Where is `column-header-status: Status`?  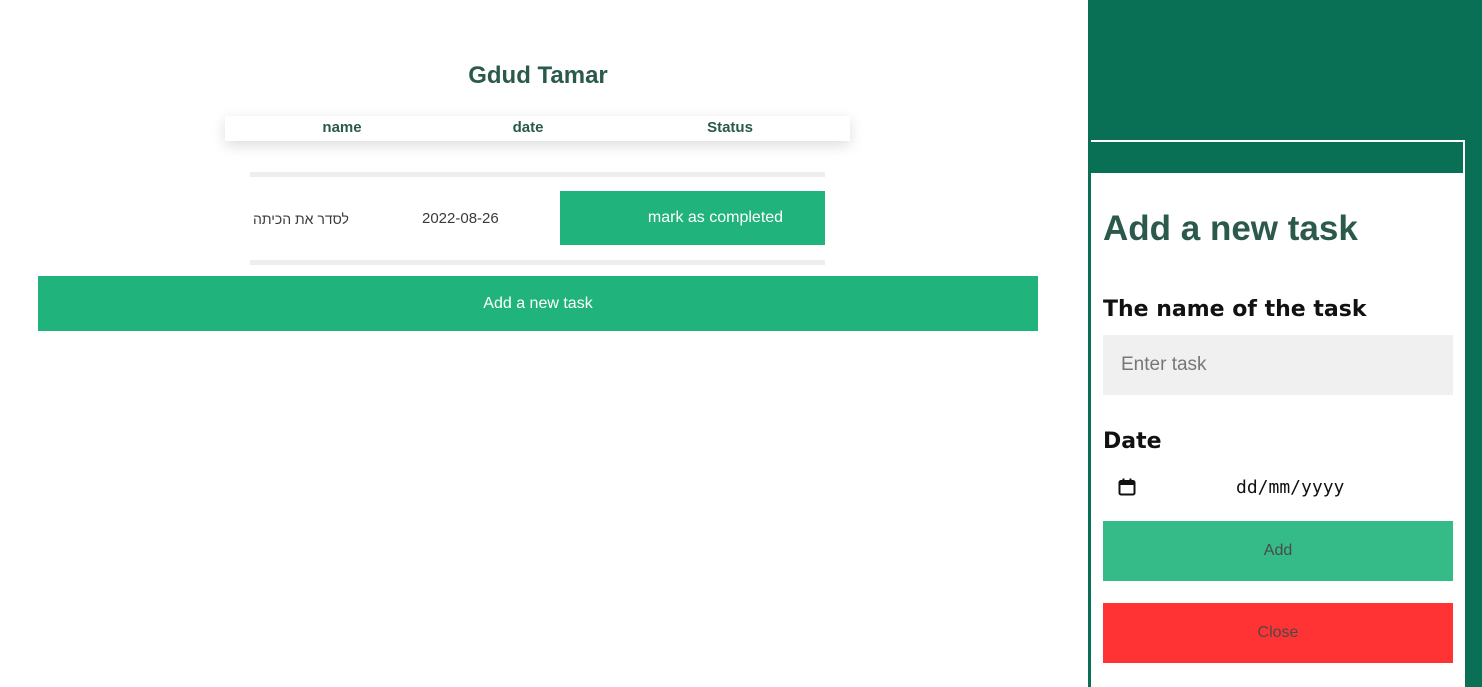
column-header-status: Status is located at coordinates (730, 127).